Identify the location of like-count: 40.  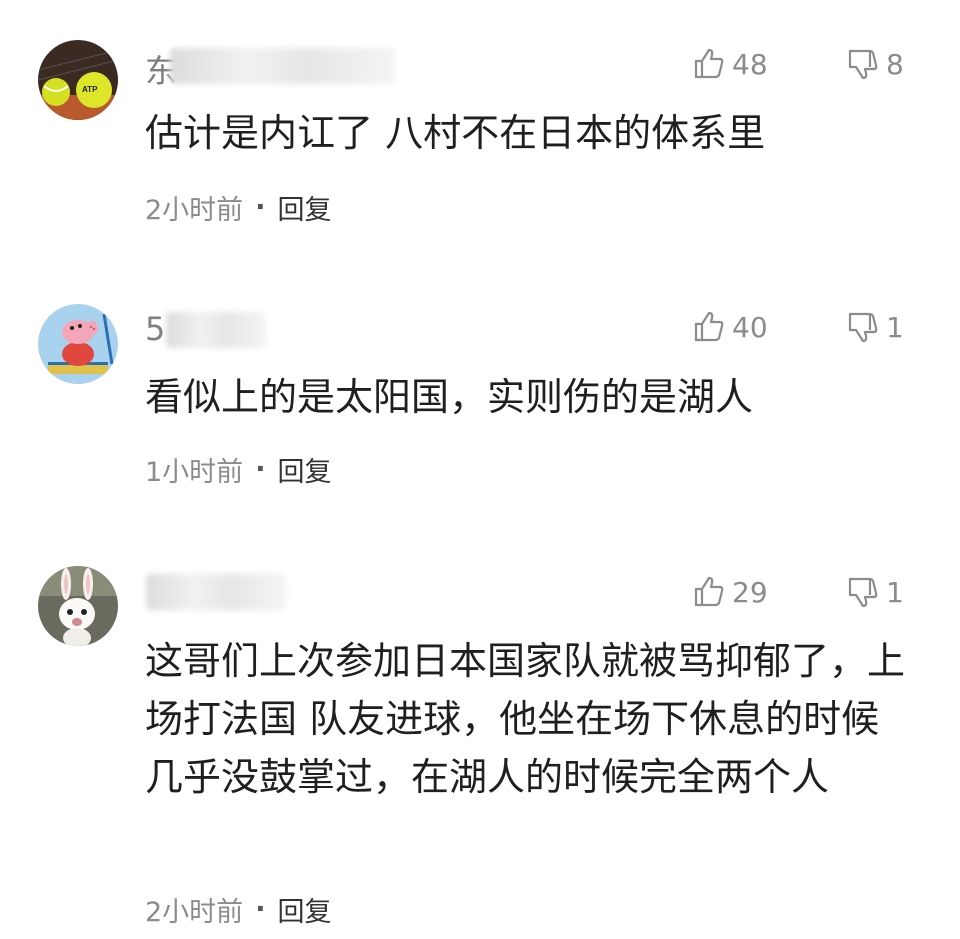
(750, 327).